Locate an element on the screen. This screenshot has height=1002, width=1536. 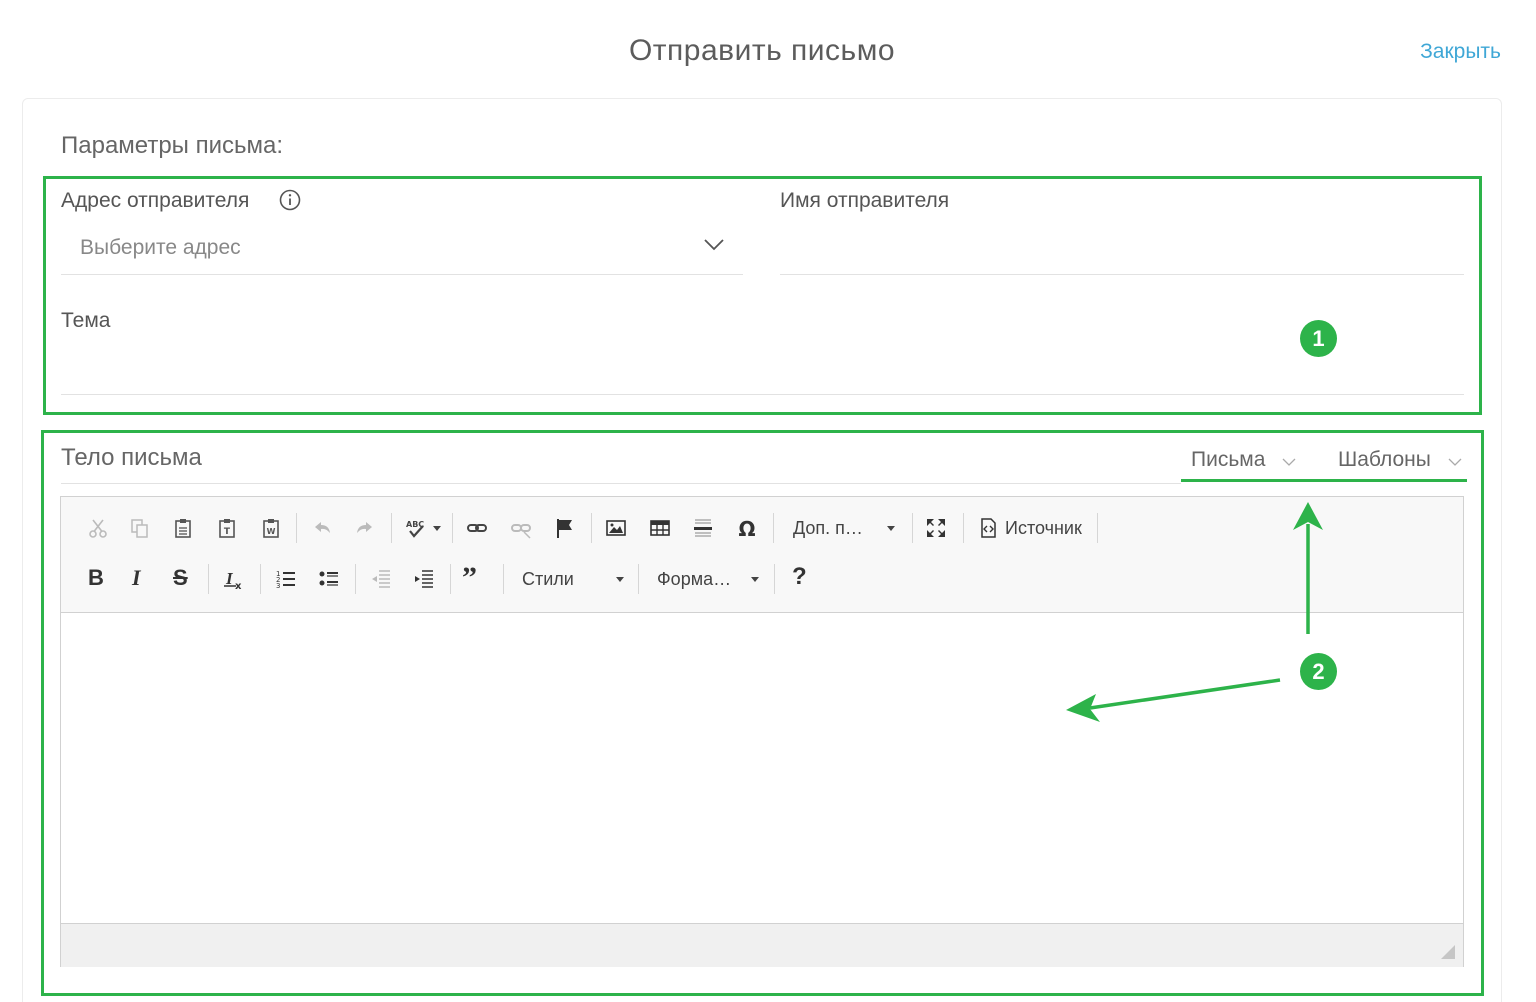
annotation-badge-1: 1 is located at coordinates (1318, 338).